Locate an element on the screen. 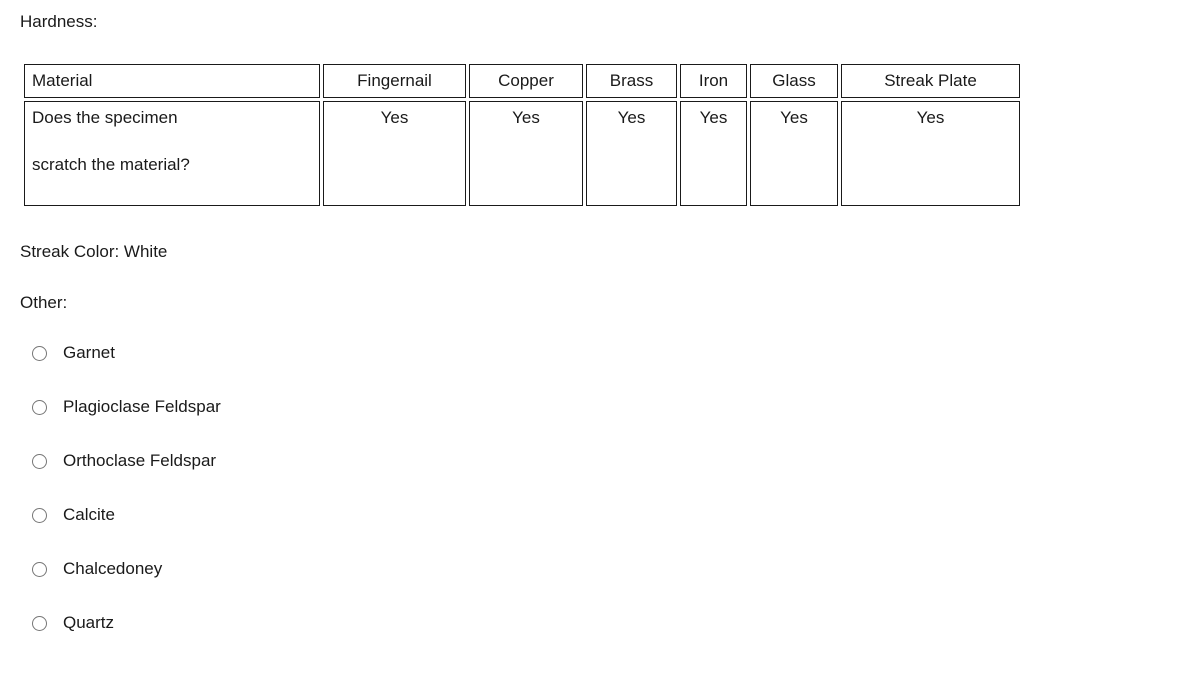 This screenshot has height=690, width=1200. table-cell-brass-result: Yes is located at coordinates (631, 153).